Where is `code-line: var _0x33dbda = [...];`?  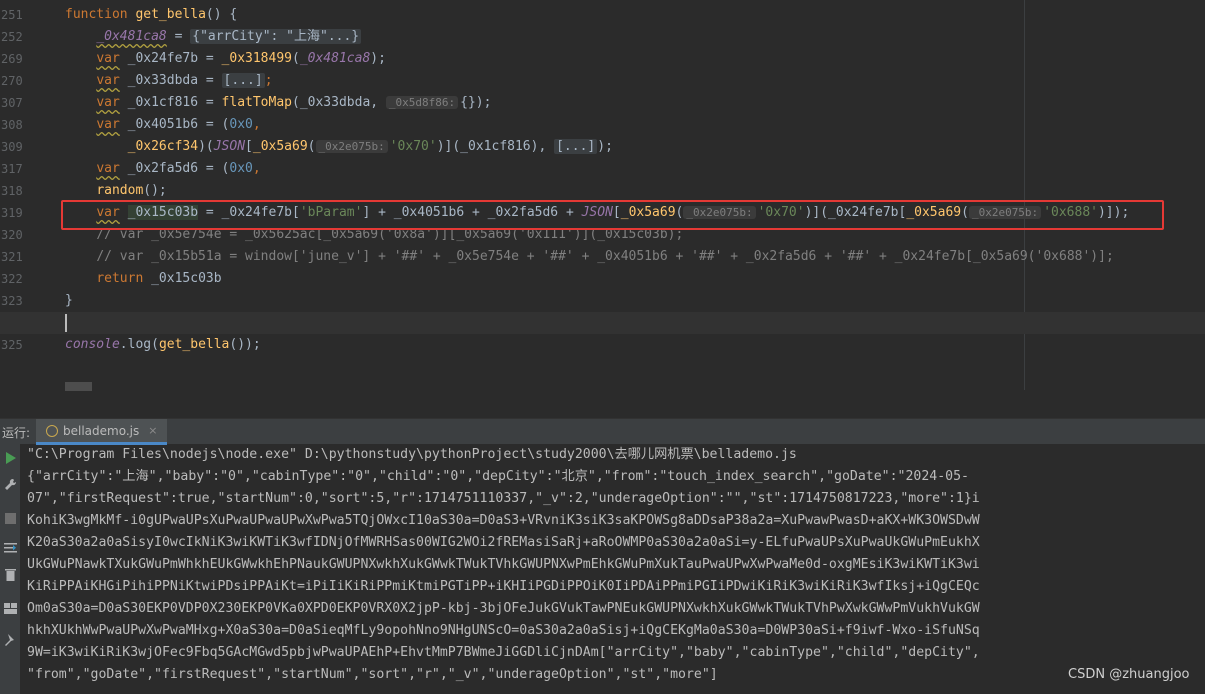 code-line: var _0x33dbda = [...]; is located at coordinates (635, 81).